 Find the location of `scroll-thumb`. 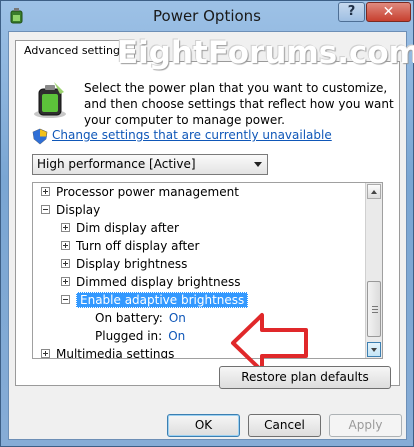

scroll-thumb is located at coordinates (374, 309).